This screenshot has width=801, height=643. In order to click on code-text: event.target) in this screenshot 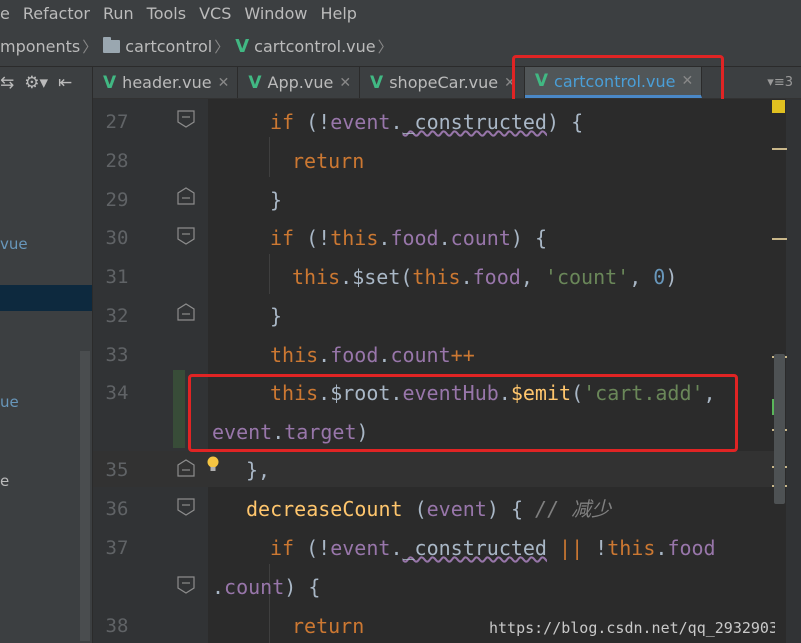, I will do `click(290, 432)`.